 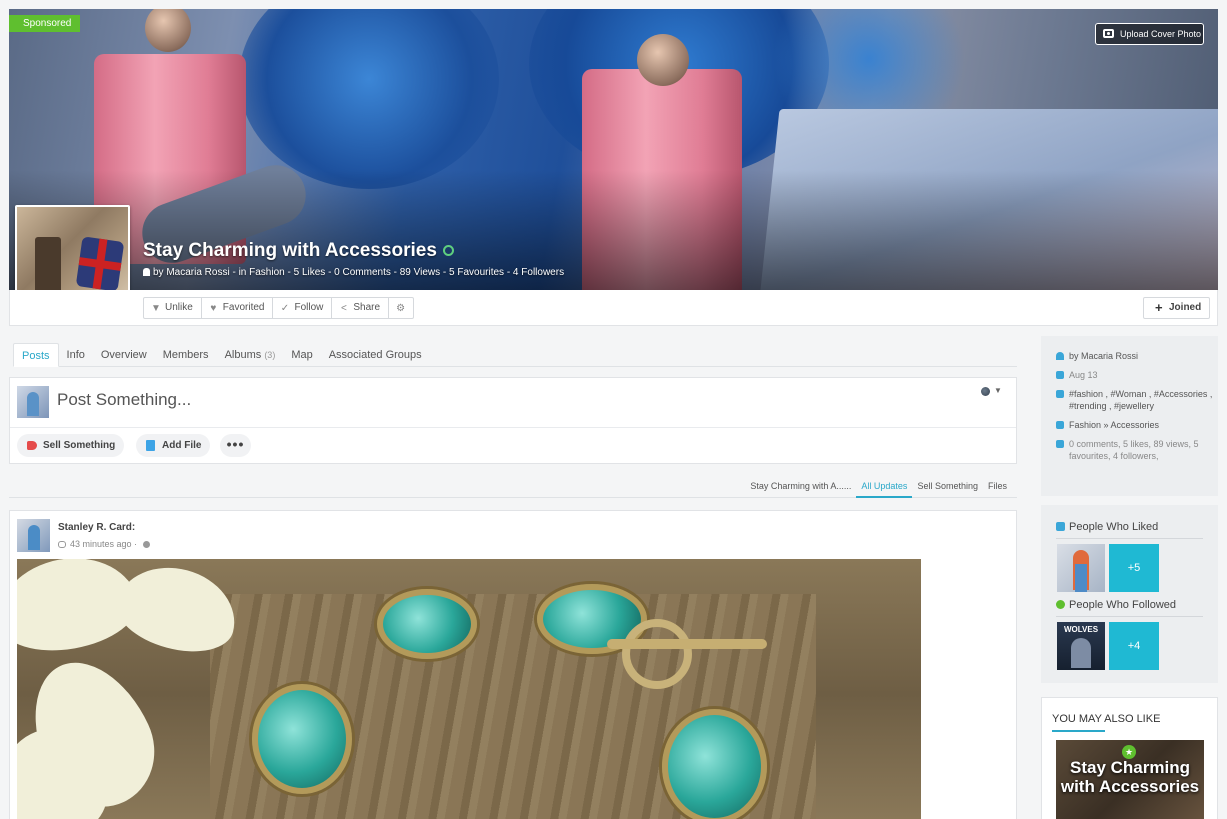 I want to click on feed-time-text: 43 minutes ago, so click(x=101, y=544).